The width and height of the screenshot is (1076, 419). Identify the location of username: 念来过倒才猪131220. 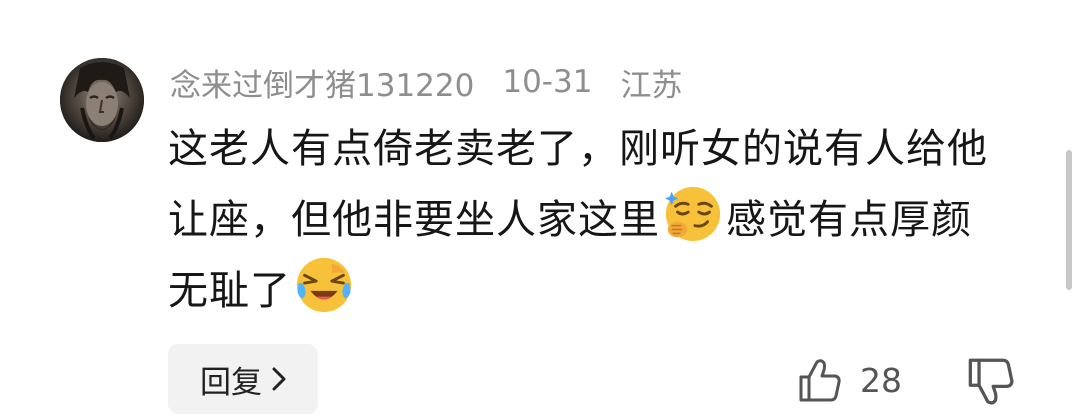
(322, 82).